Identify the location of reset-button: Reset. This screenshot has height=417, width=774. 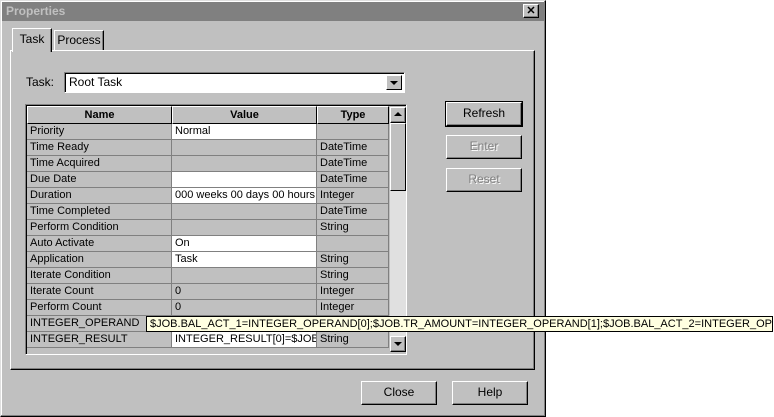
(484, 180).